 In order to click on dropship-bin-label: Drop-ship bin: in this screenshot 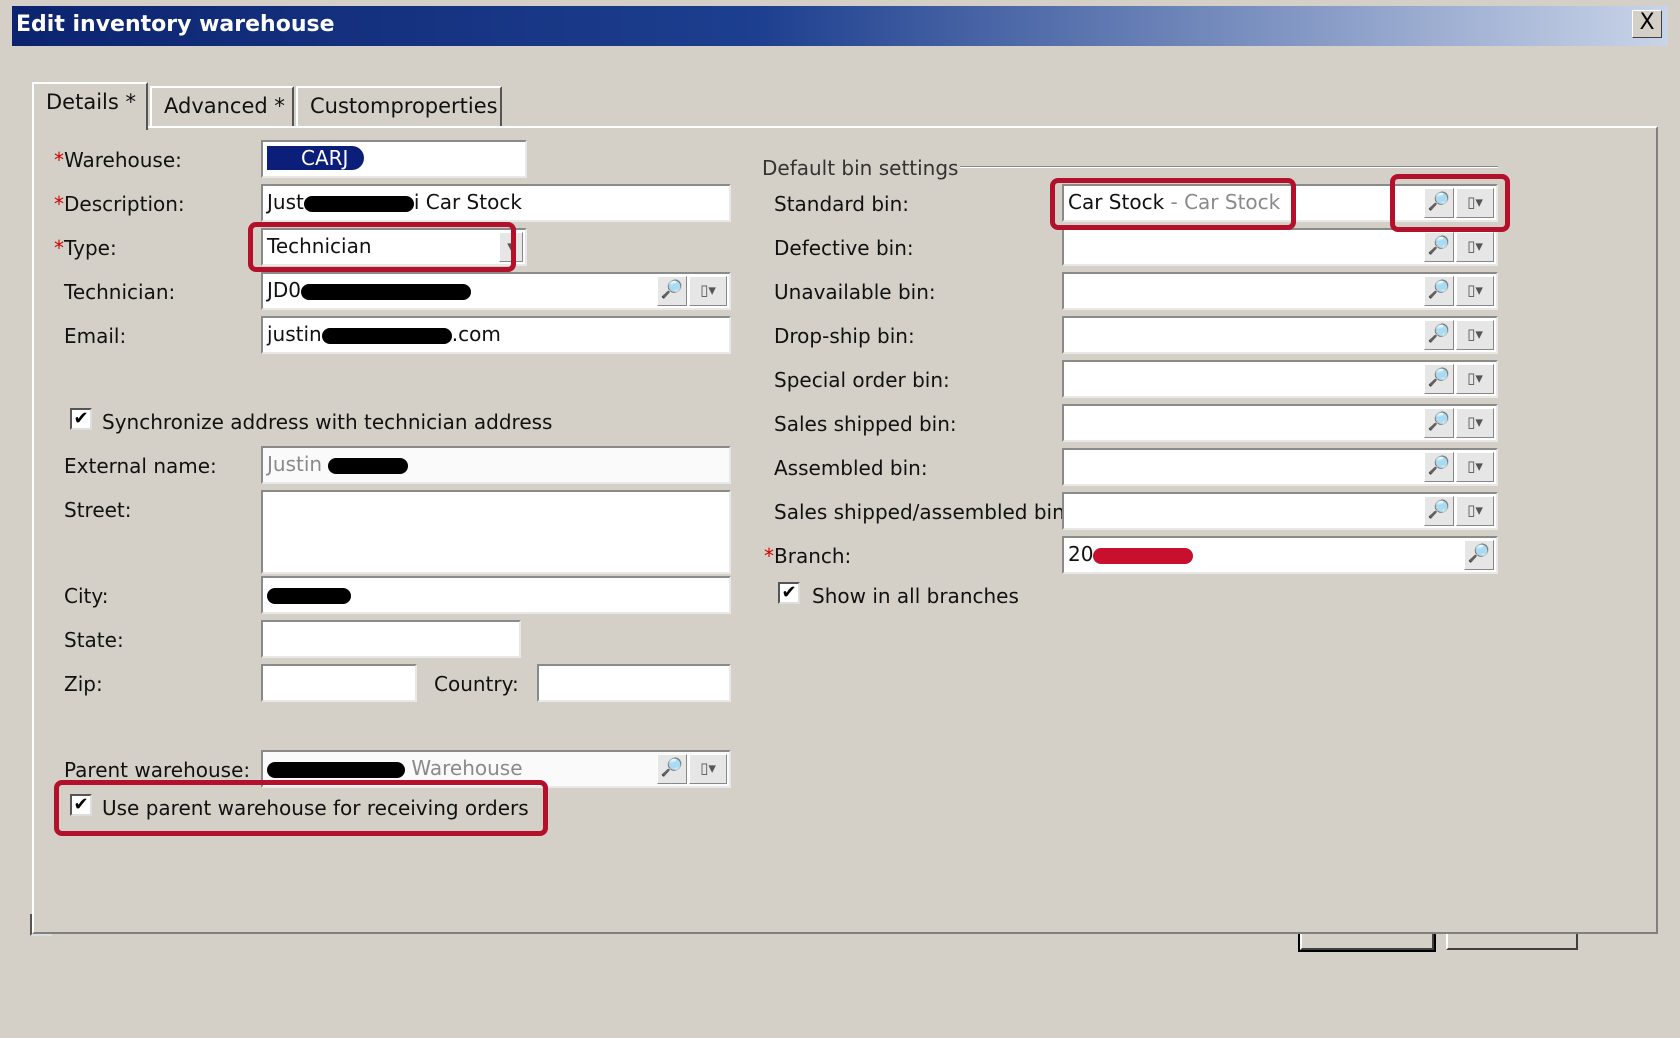, I will do `click(844, 336)`.